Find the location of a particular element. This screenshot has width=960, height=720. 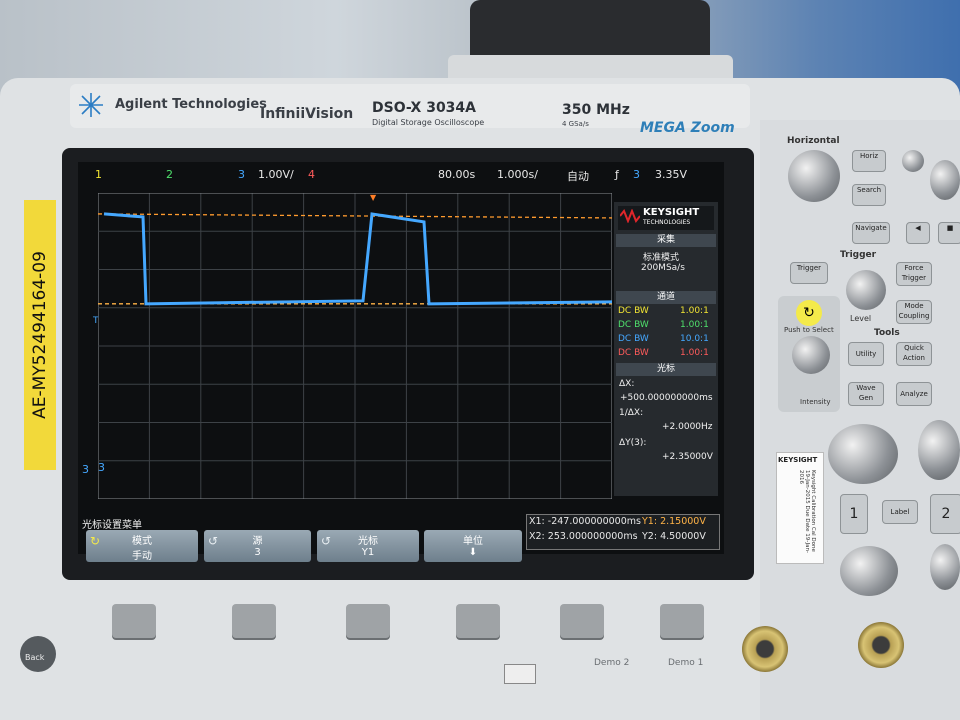

search-button: Search is located at coordinates (869, 195).